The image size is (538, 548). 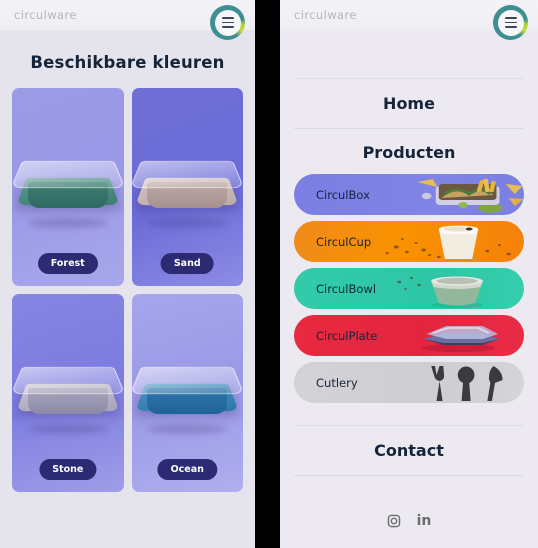 I want to click on color-label-pill: Forest, so click(x=67, y=263).